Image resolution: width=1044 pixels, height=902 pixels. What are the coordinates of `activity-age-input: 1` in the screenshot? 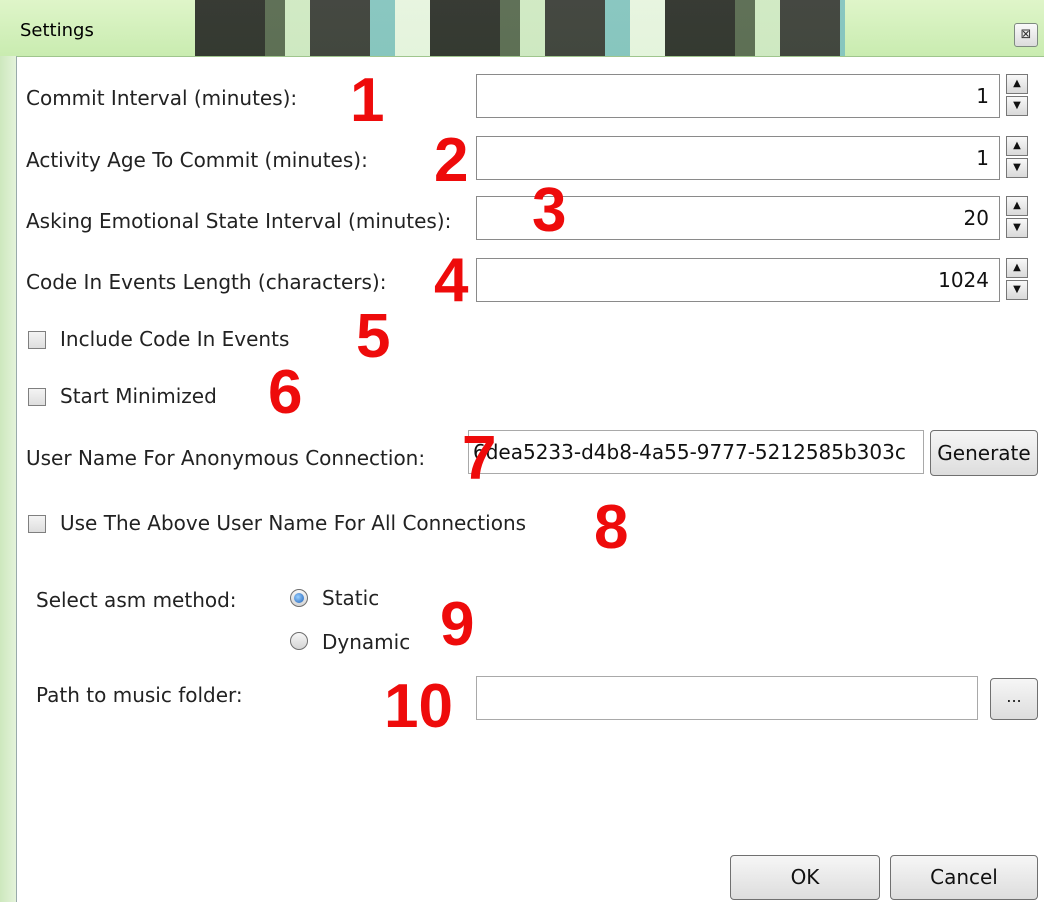 It's located at (738, 158).